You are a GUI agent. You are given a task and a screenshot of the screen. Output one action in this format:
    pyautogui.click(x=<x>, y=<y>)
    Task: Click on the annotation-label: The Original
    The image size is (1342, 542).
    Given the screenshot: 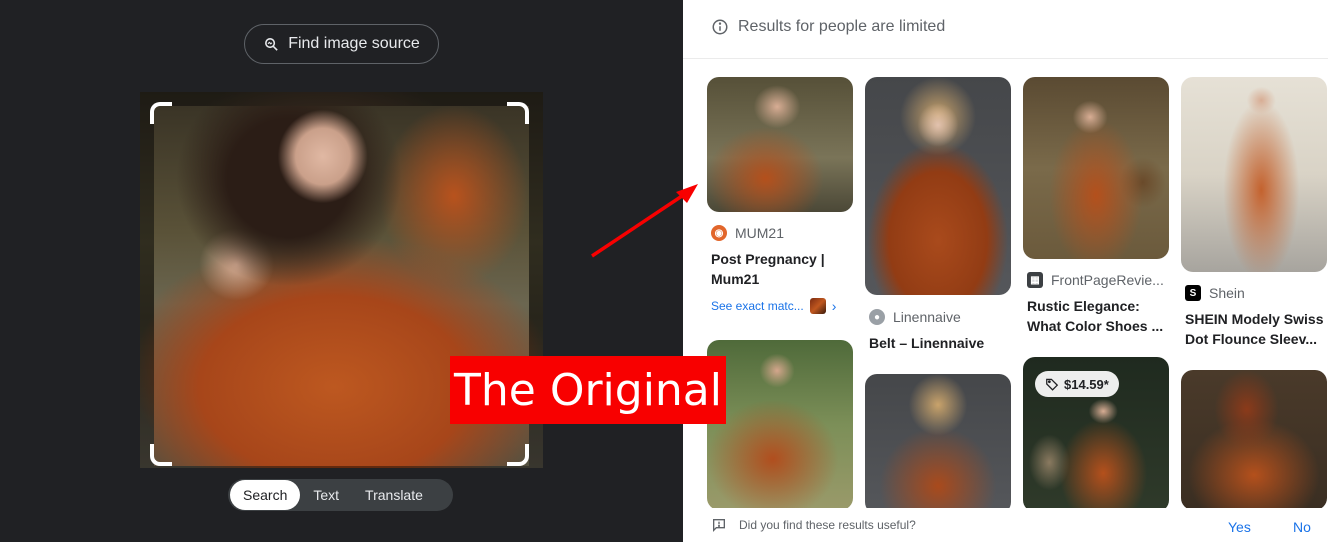 What is the action you would take?
    pyautogui.click(x=588, y=390)
    